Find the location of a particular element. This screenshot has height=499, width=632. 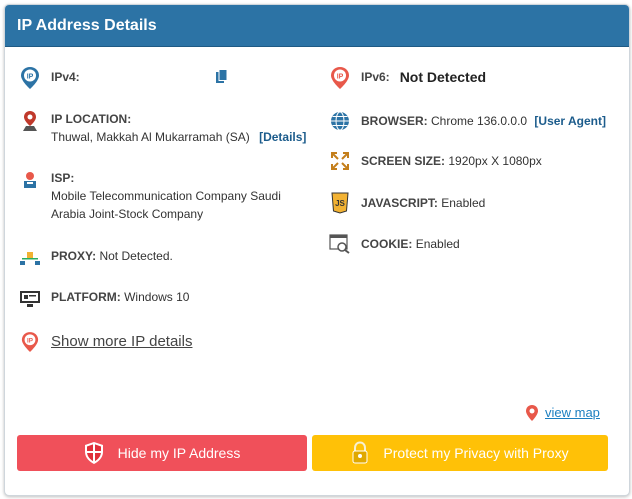

javascript-label: JAVASCRIPT: is located at coordinates (399, 203).